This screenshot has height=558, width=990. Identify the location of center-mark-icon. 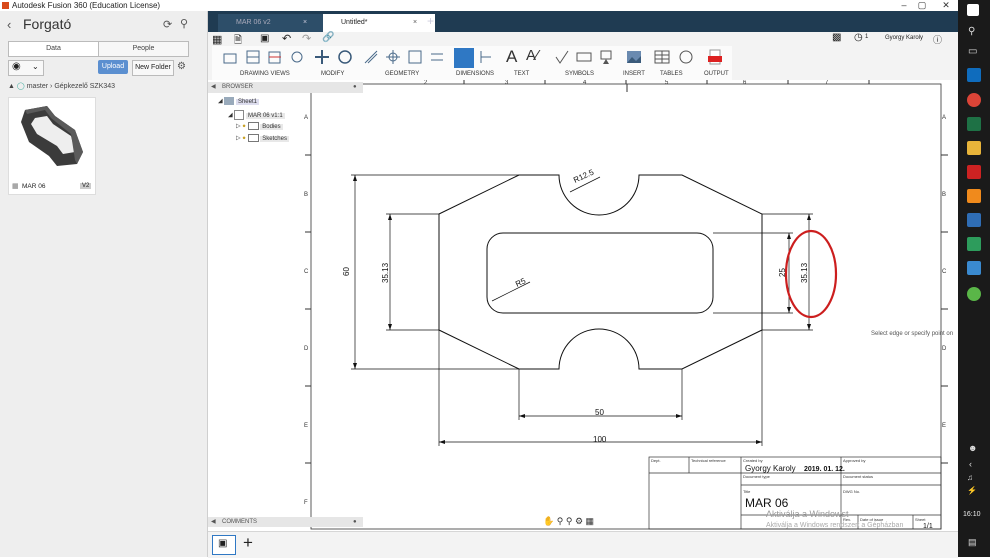
(393, 57).